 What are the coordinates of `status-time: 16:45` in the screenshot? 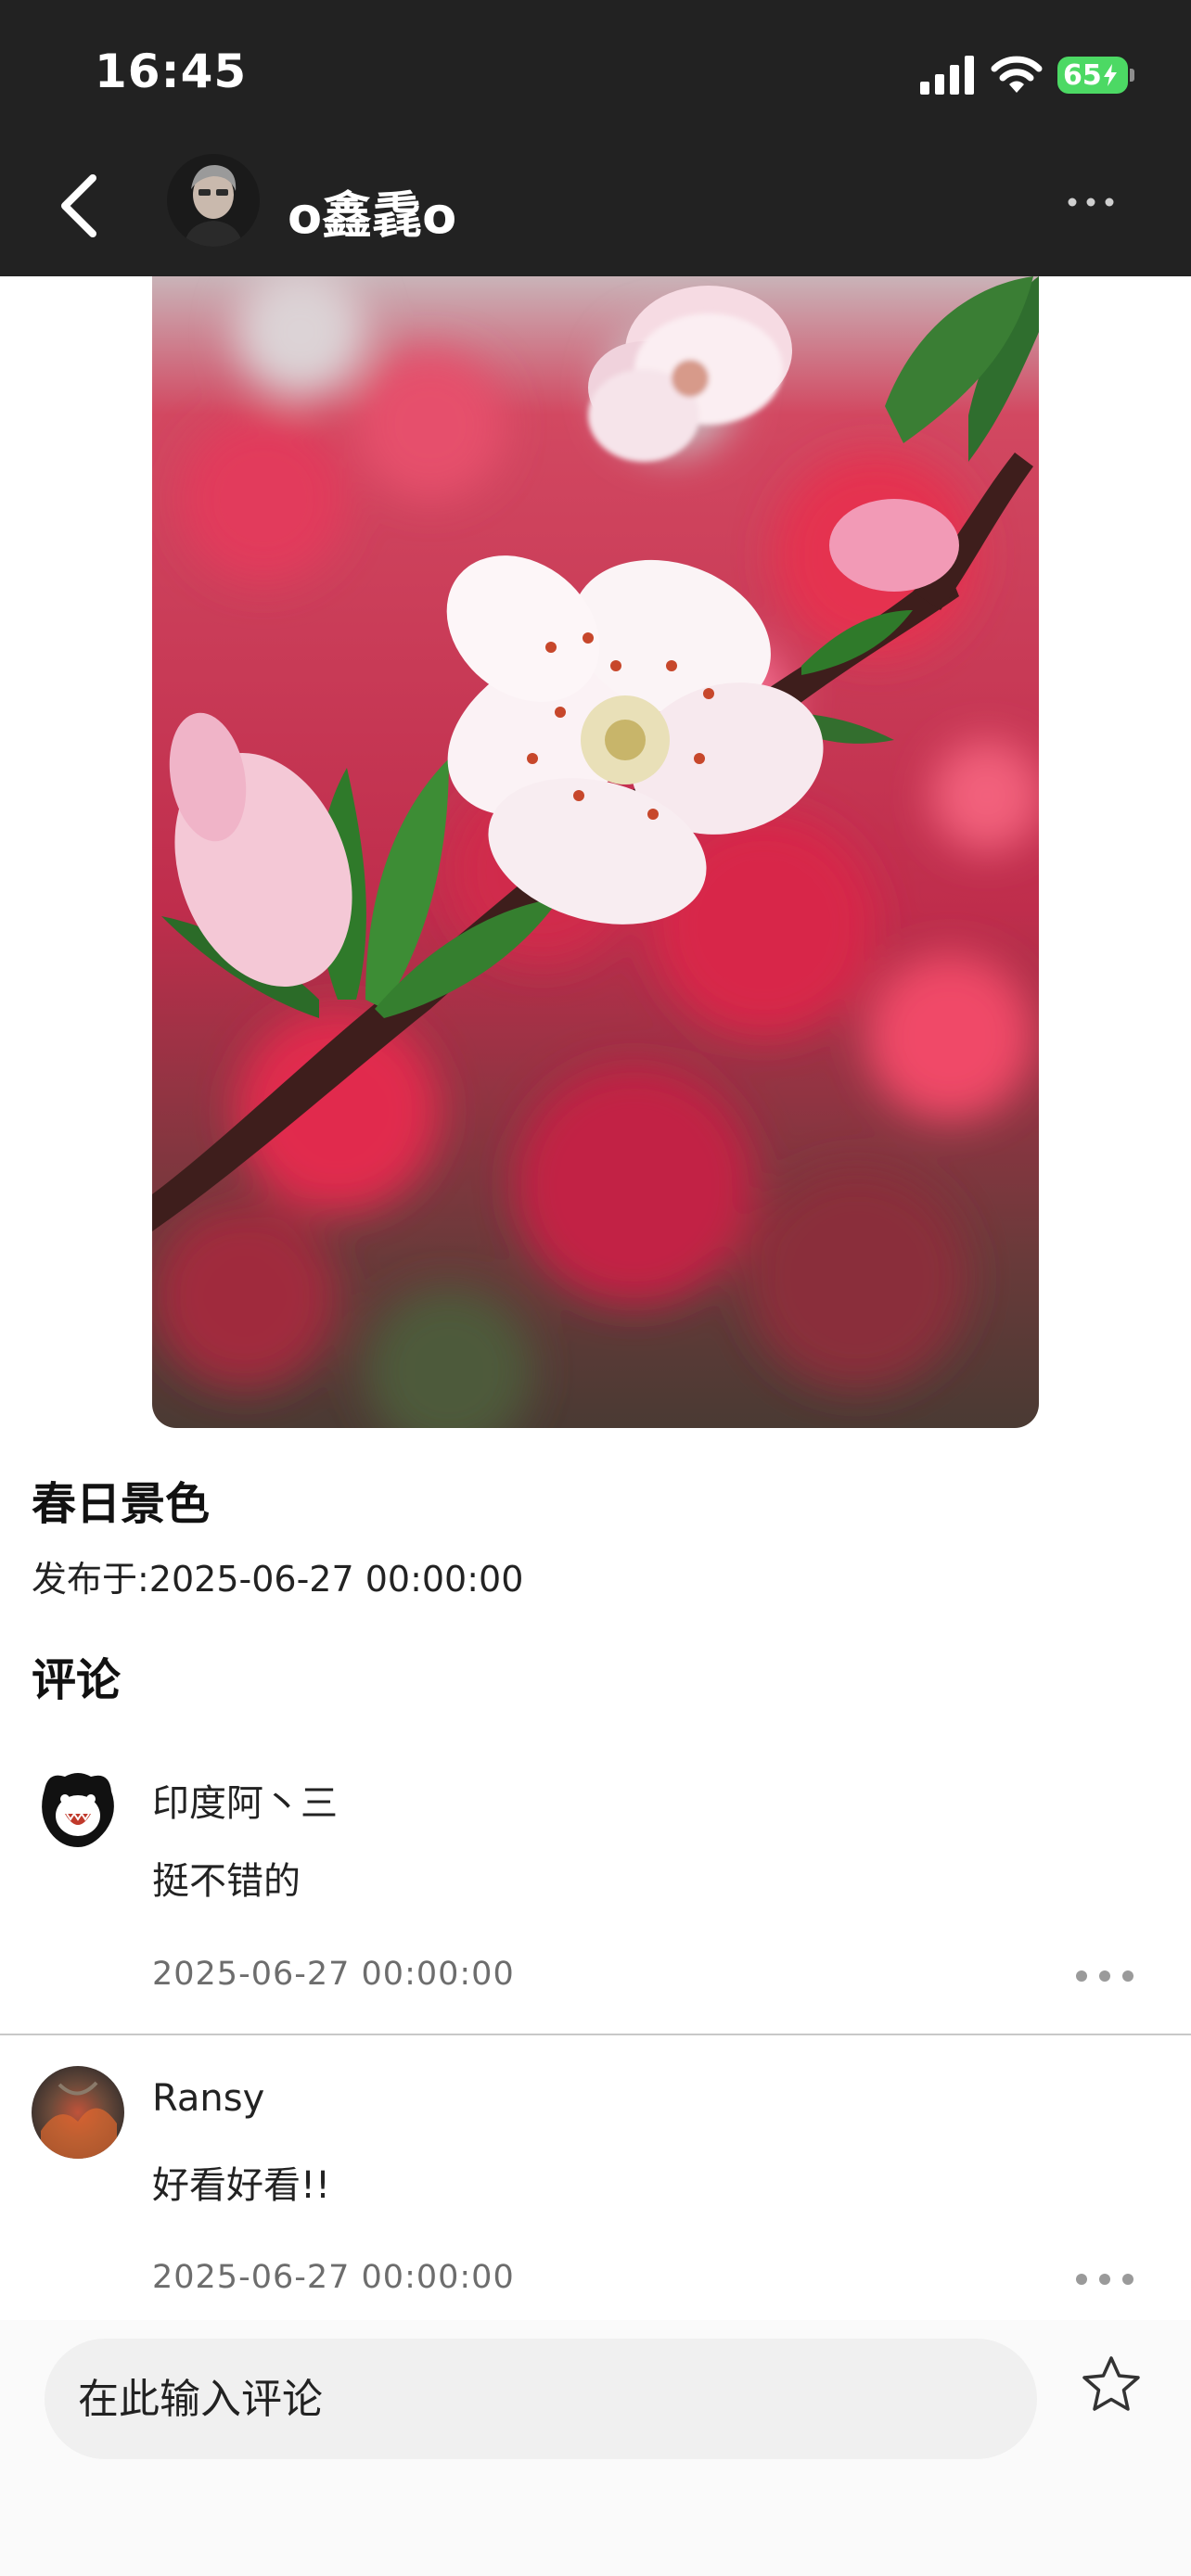 It's located at (171, 71).